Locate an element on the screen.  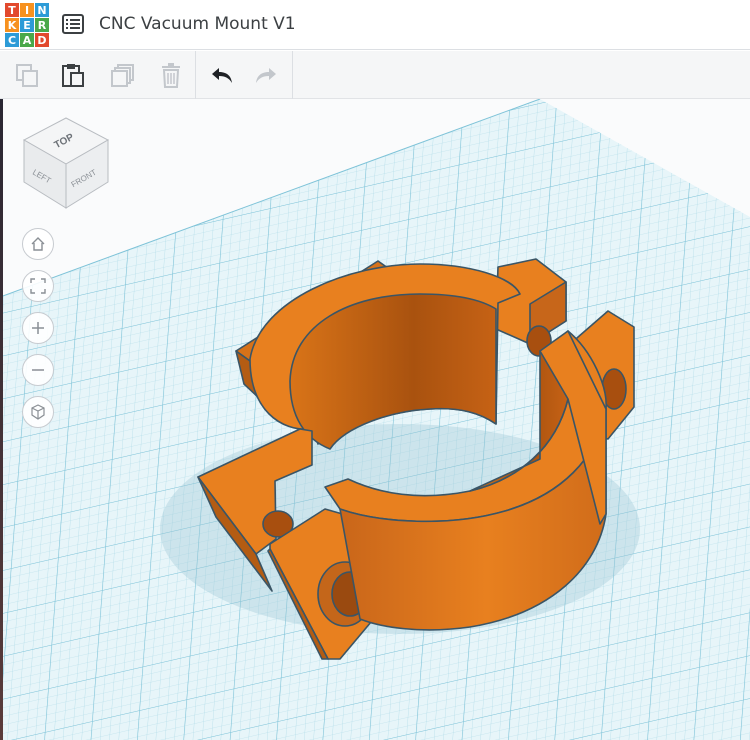
paste-button is located at coordinates (73, 75).